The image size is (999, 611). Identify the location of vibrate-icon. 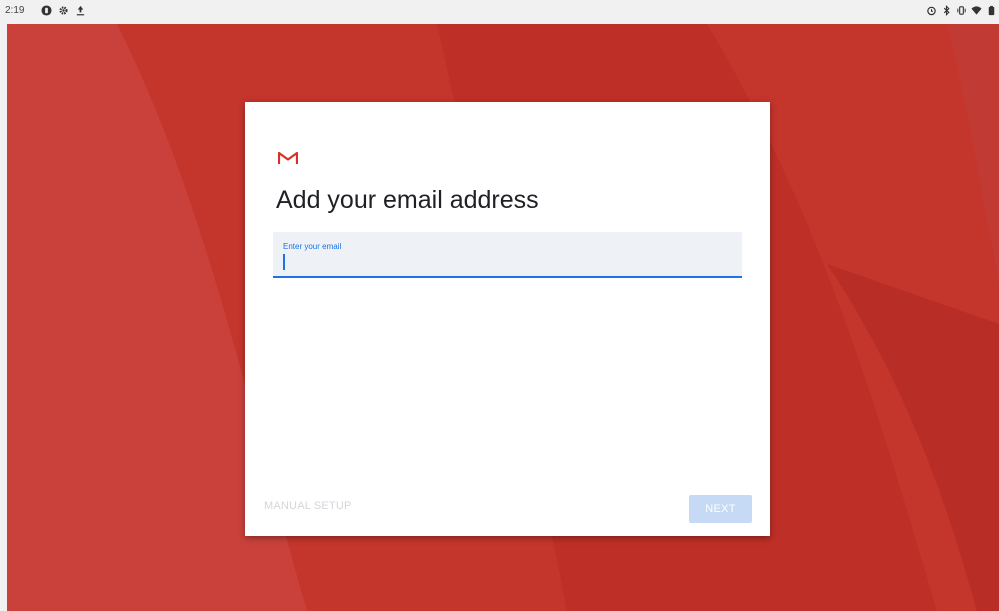
(961, 10).